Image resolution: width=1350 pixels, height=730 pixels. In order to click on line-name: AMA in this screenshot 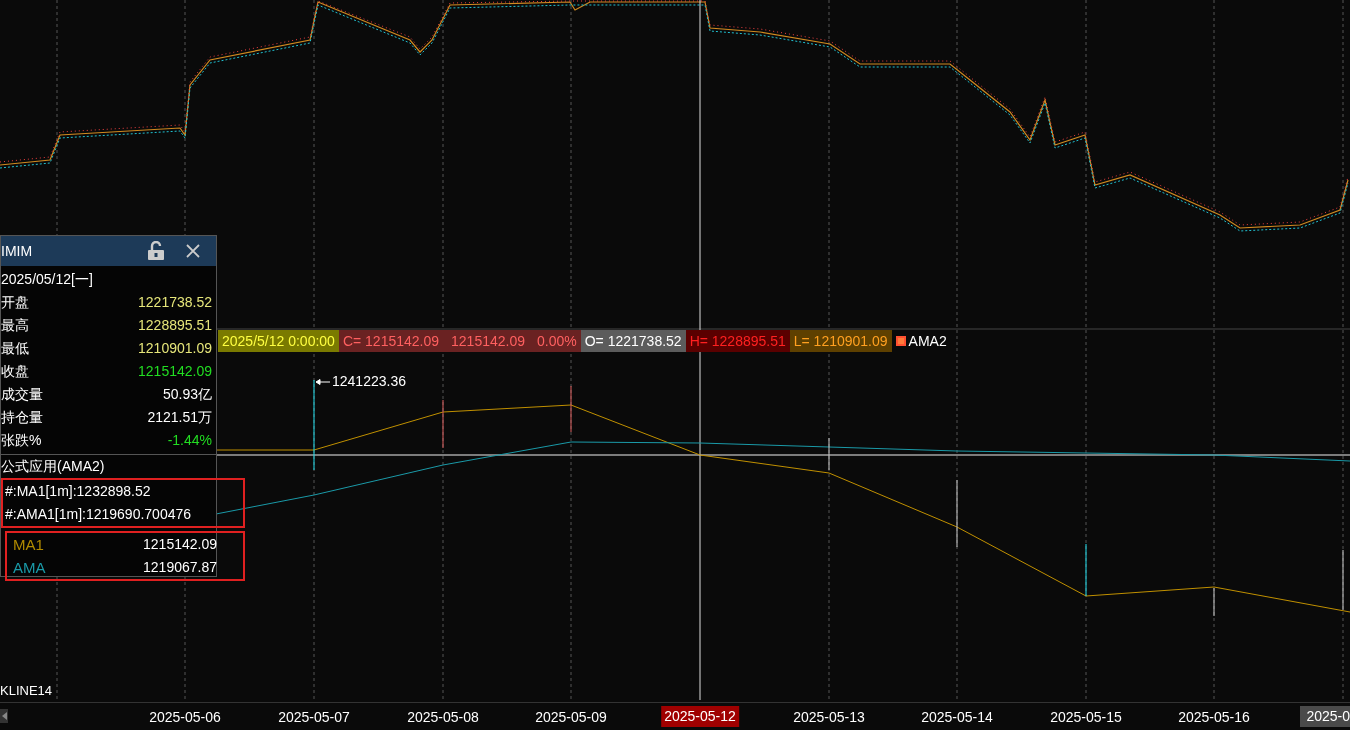, I will do `click(29, 567)`.